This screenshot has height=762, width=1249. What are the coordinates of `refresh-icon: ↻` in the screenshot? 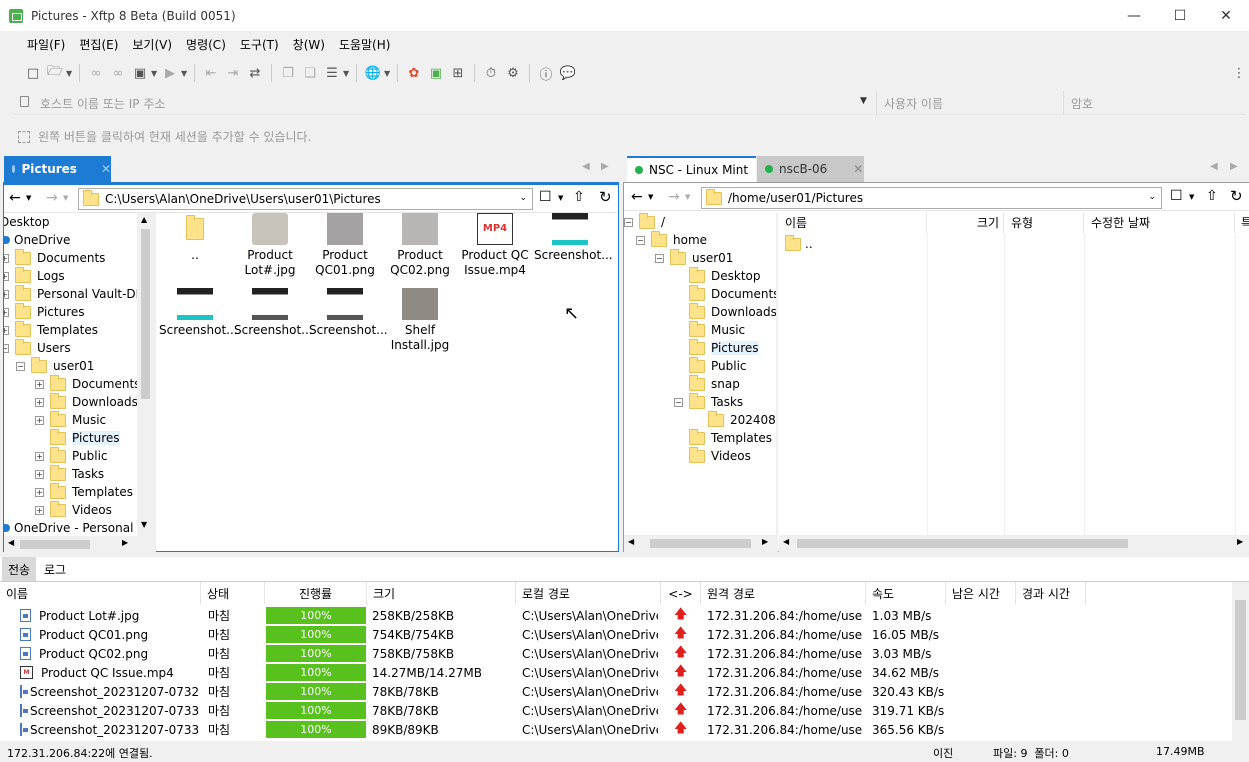 It's located at (605, 197).